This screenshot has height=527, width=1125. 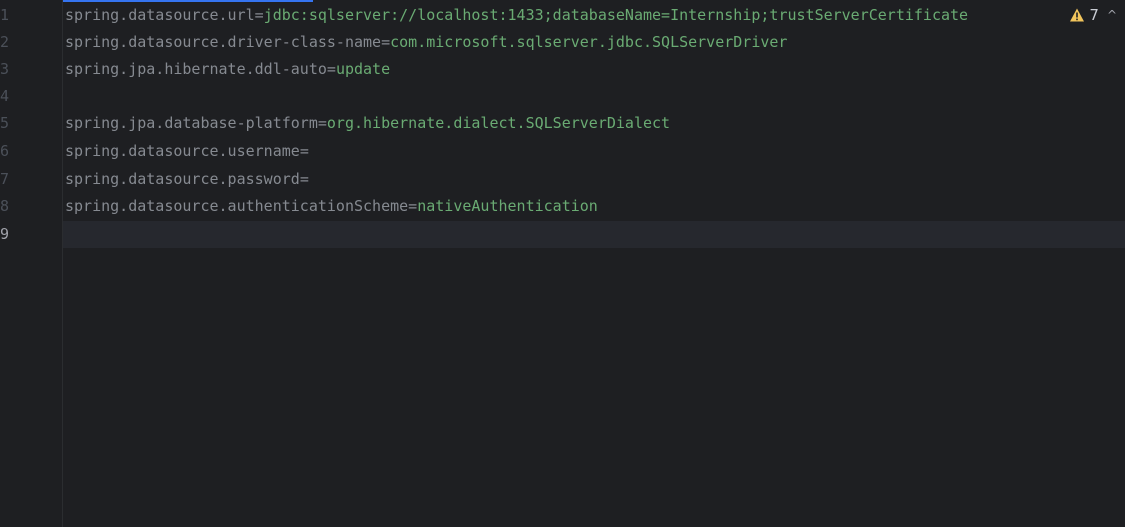 I want to click on current-line-highlight, so click(x=562, y=234).